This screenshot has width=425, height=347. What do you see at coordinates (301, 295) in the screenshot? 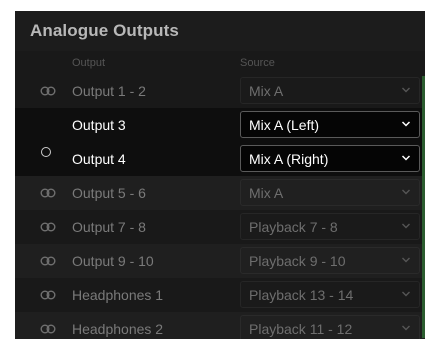
I see `source-value: Playback 13 - 14` at bounding box center [301, 295].